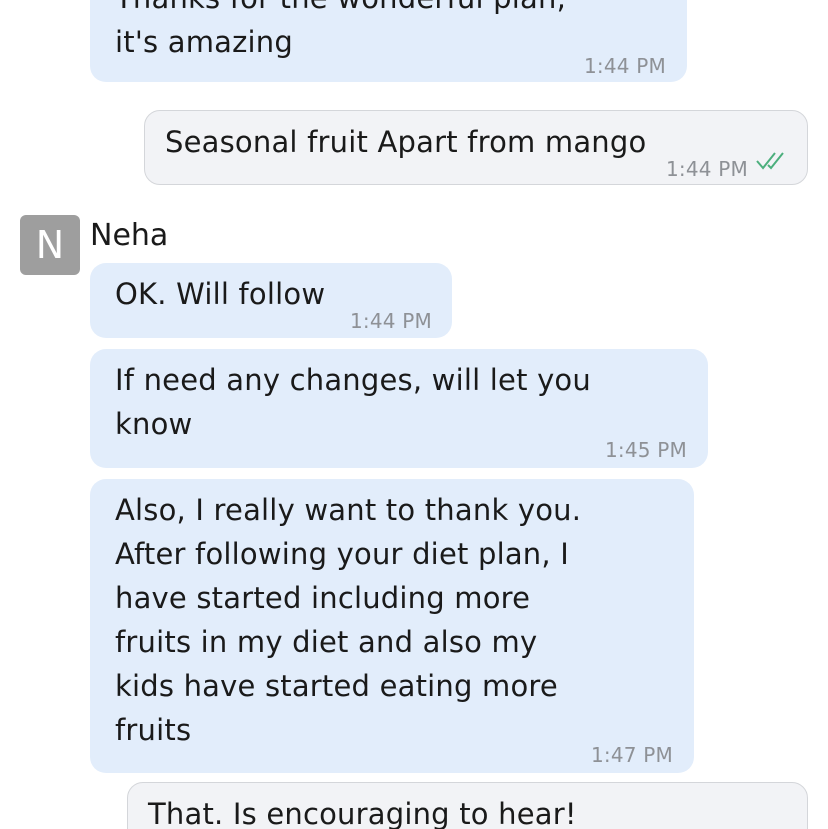 This screenshot has height=829, width=828. I want to click on message-bubble-outgoing: Seasonal fruit Apart from mango 1:44 PM, so click(476, 147).